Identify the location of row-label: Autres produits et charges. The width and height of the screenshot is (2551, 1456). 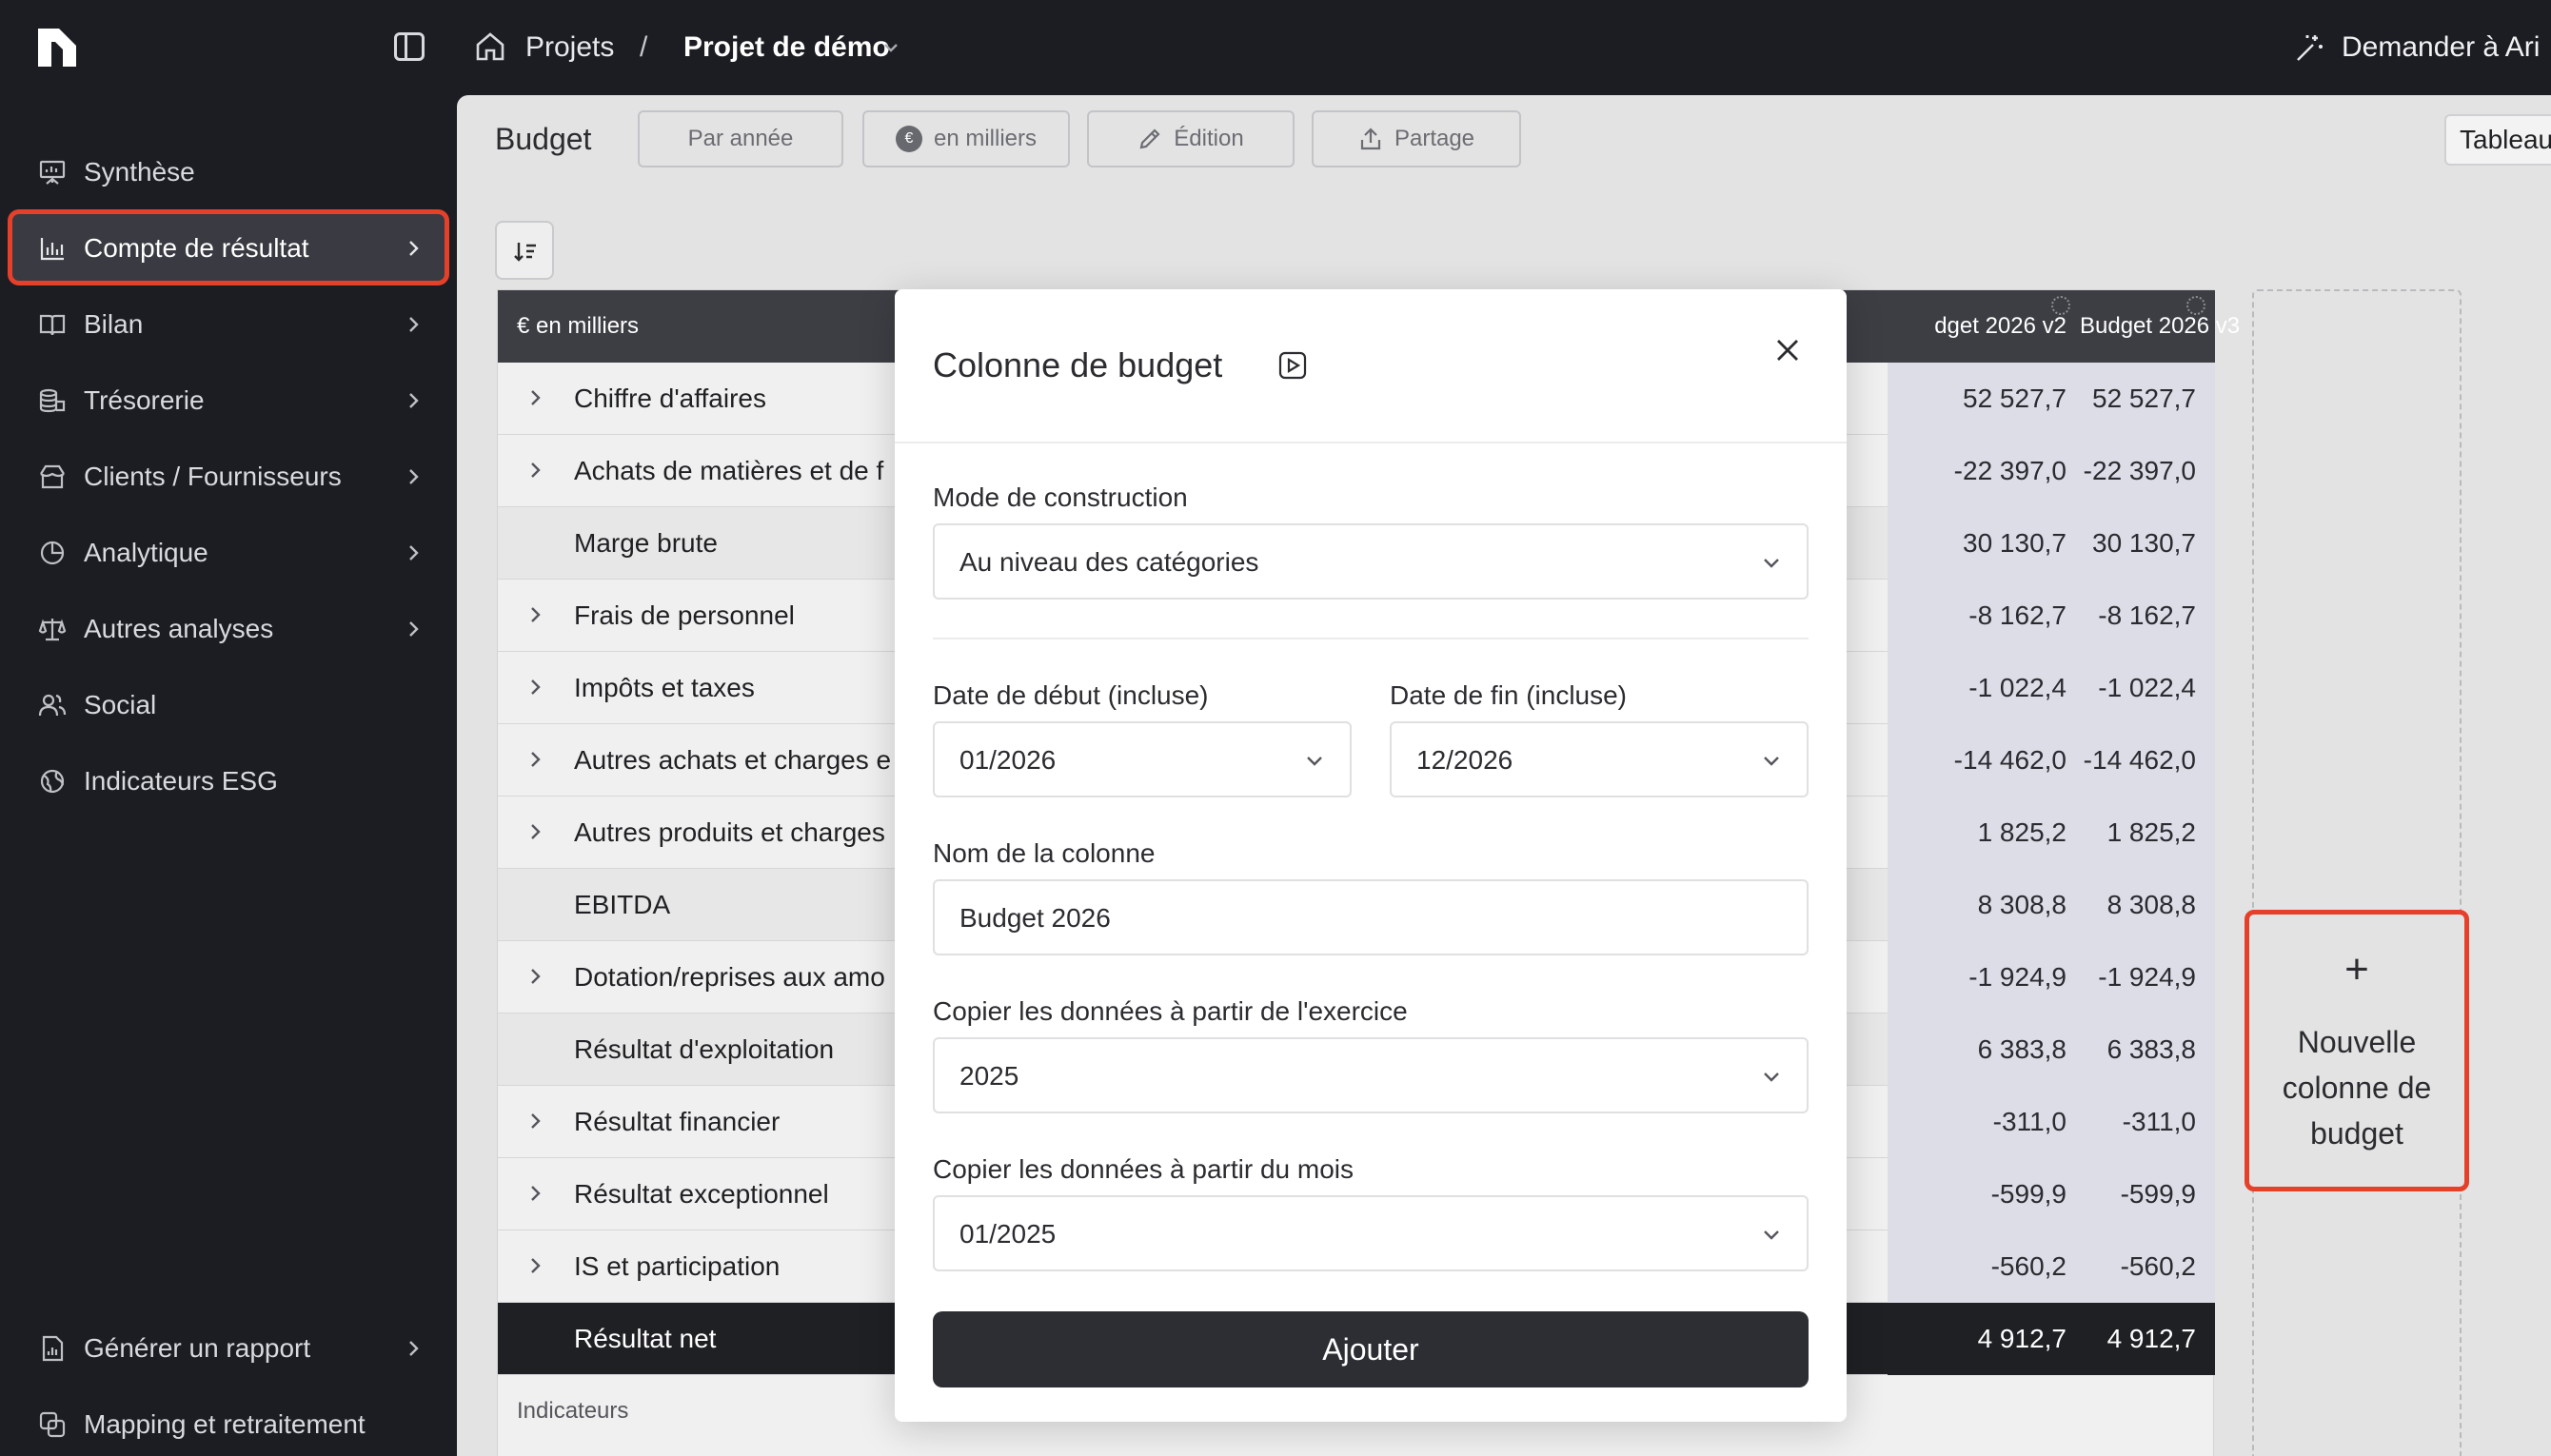
(729, 832).